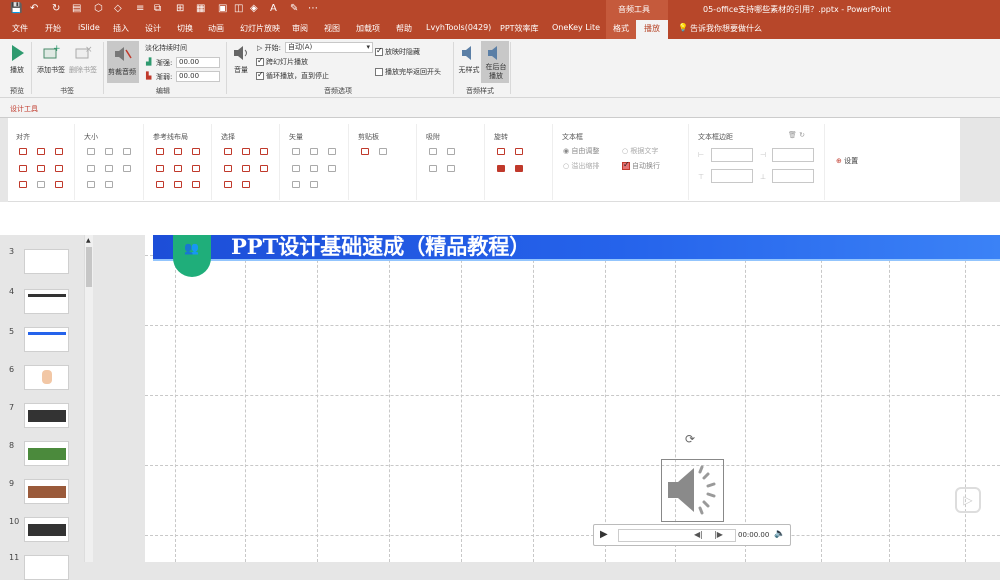  What do you see at coordinates (89, 27) in the screenshot?
I see `tab-islide: iSlide` at bounding box center [89, 27].